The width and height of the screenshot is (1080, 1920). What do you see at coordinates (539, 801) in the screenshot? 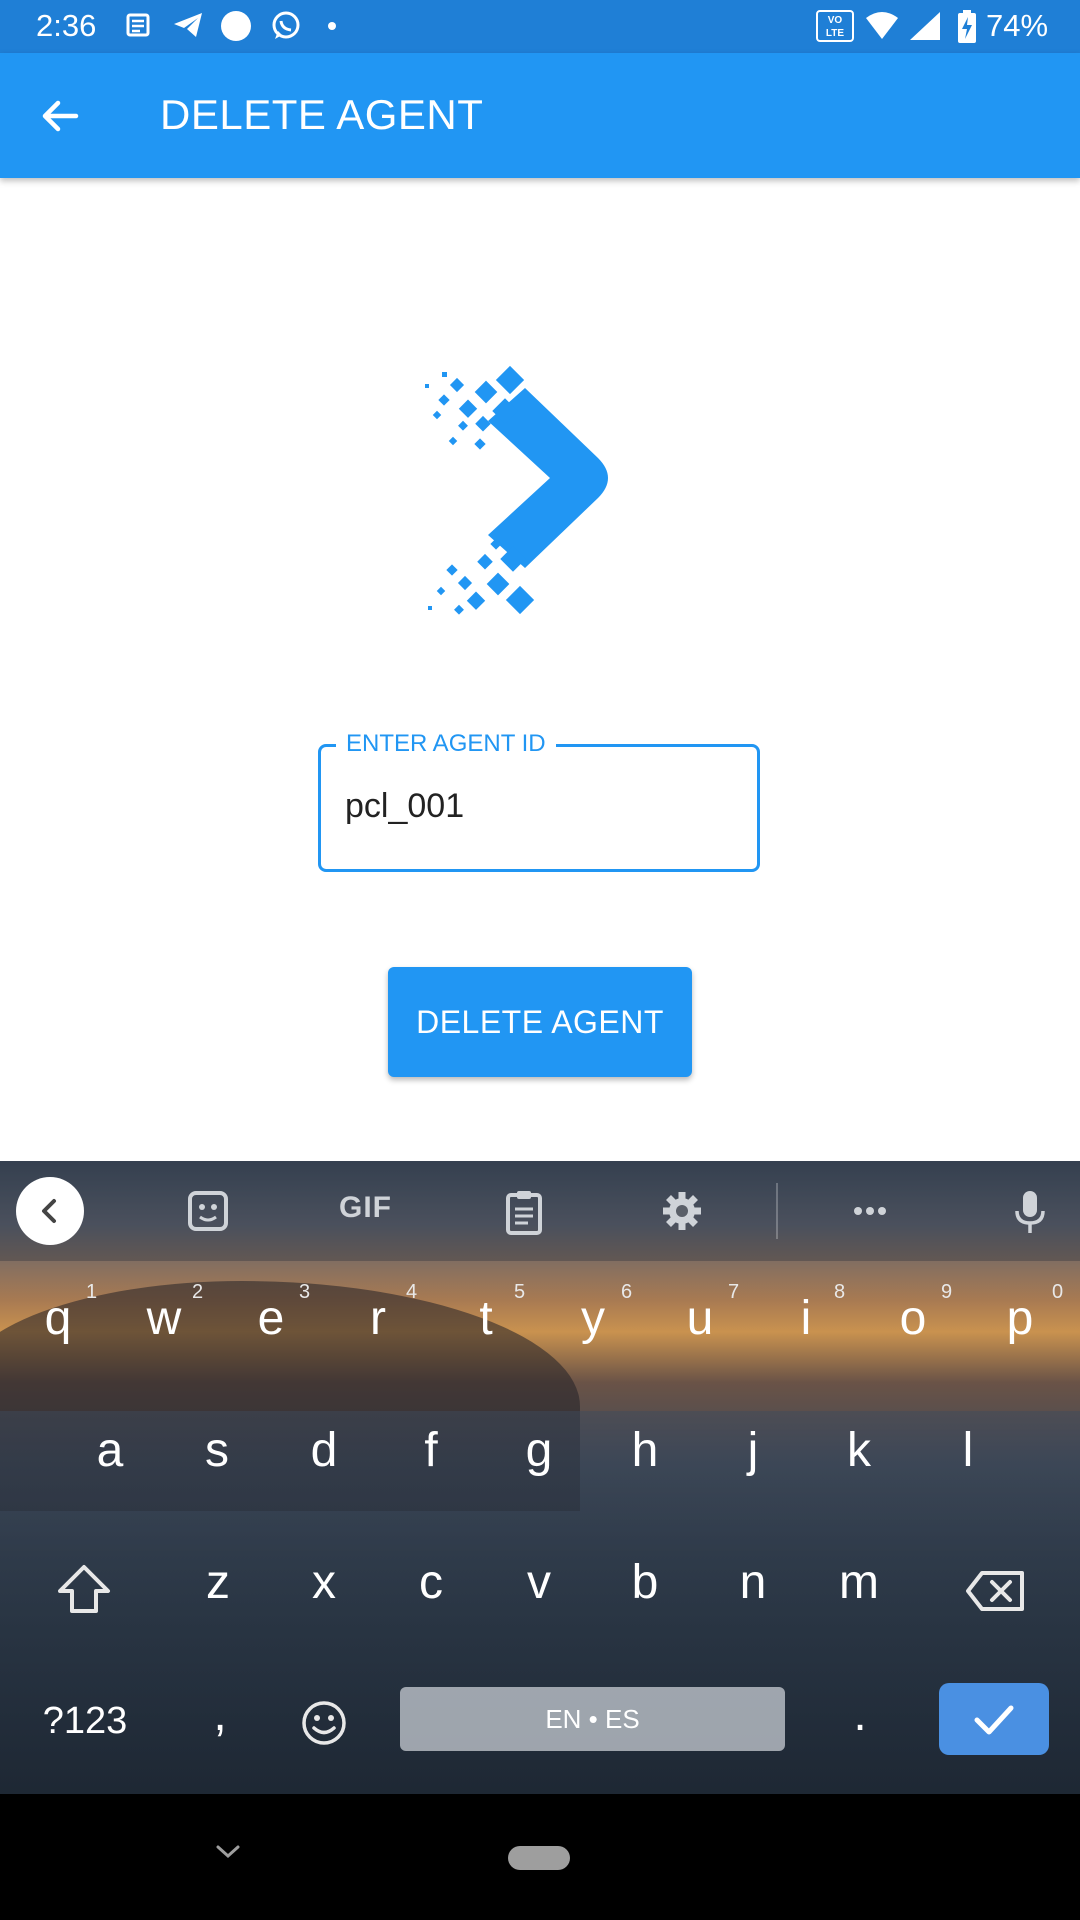
I see `agent-id-field: ENTER AGENT ID pcl_001` at bounding box center [539, 801].